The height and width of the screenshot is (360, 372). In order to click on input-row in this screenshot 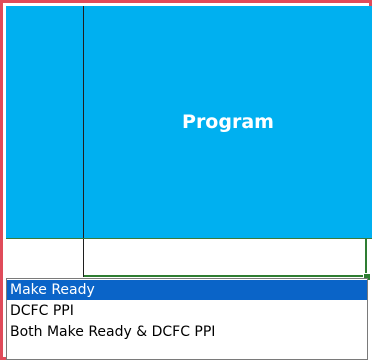, I will do `click(189, 259)`.